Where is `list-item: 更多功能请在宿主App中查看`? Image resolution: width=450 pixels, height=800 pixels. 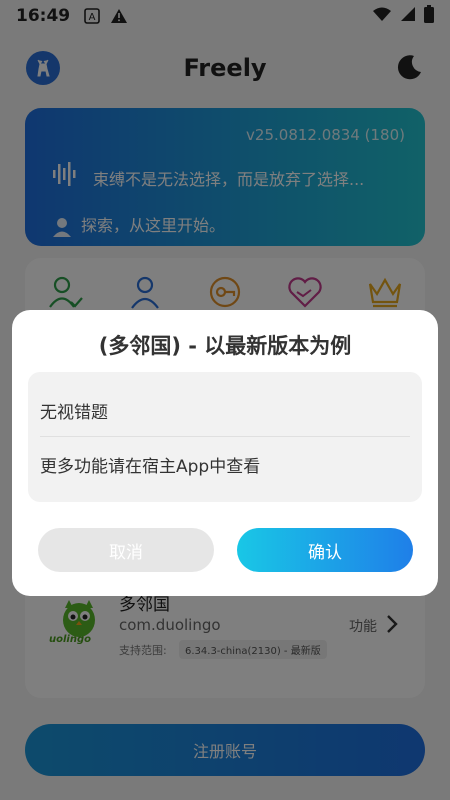 list-item: 更多功能请在宿主App中查看 is located at coordinates (150, 467).